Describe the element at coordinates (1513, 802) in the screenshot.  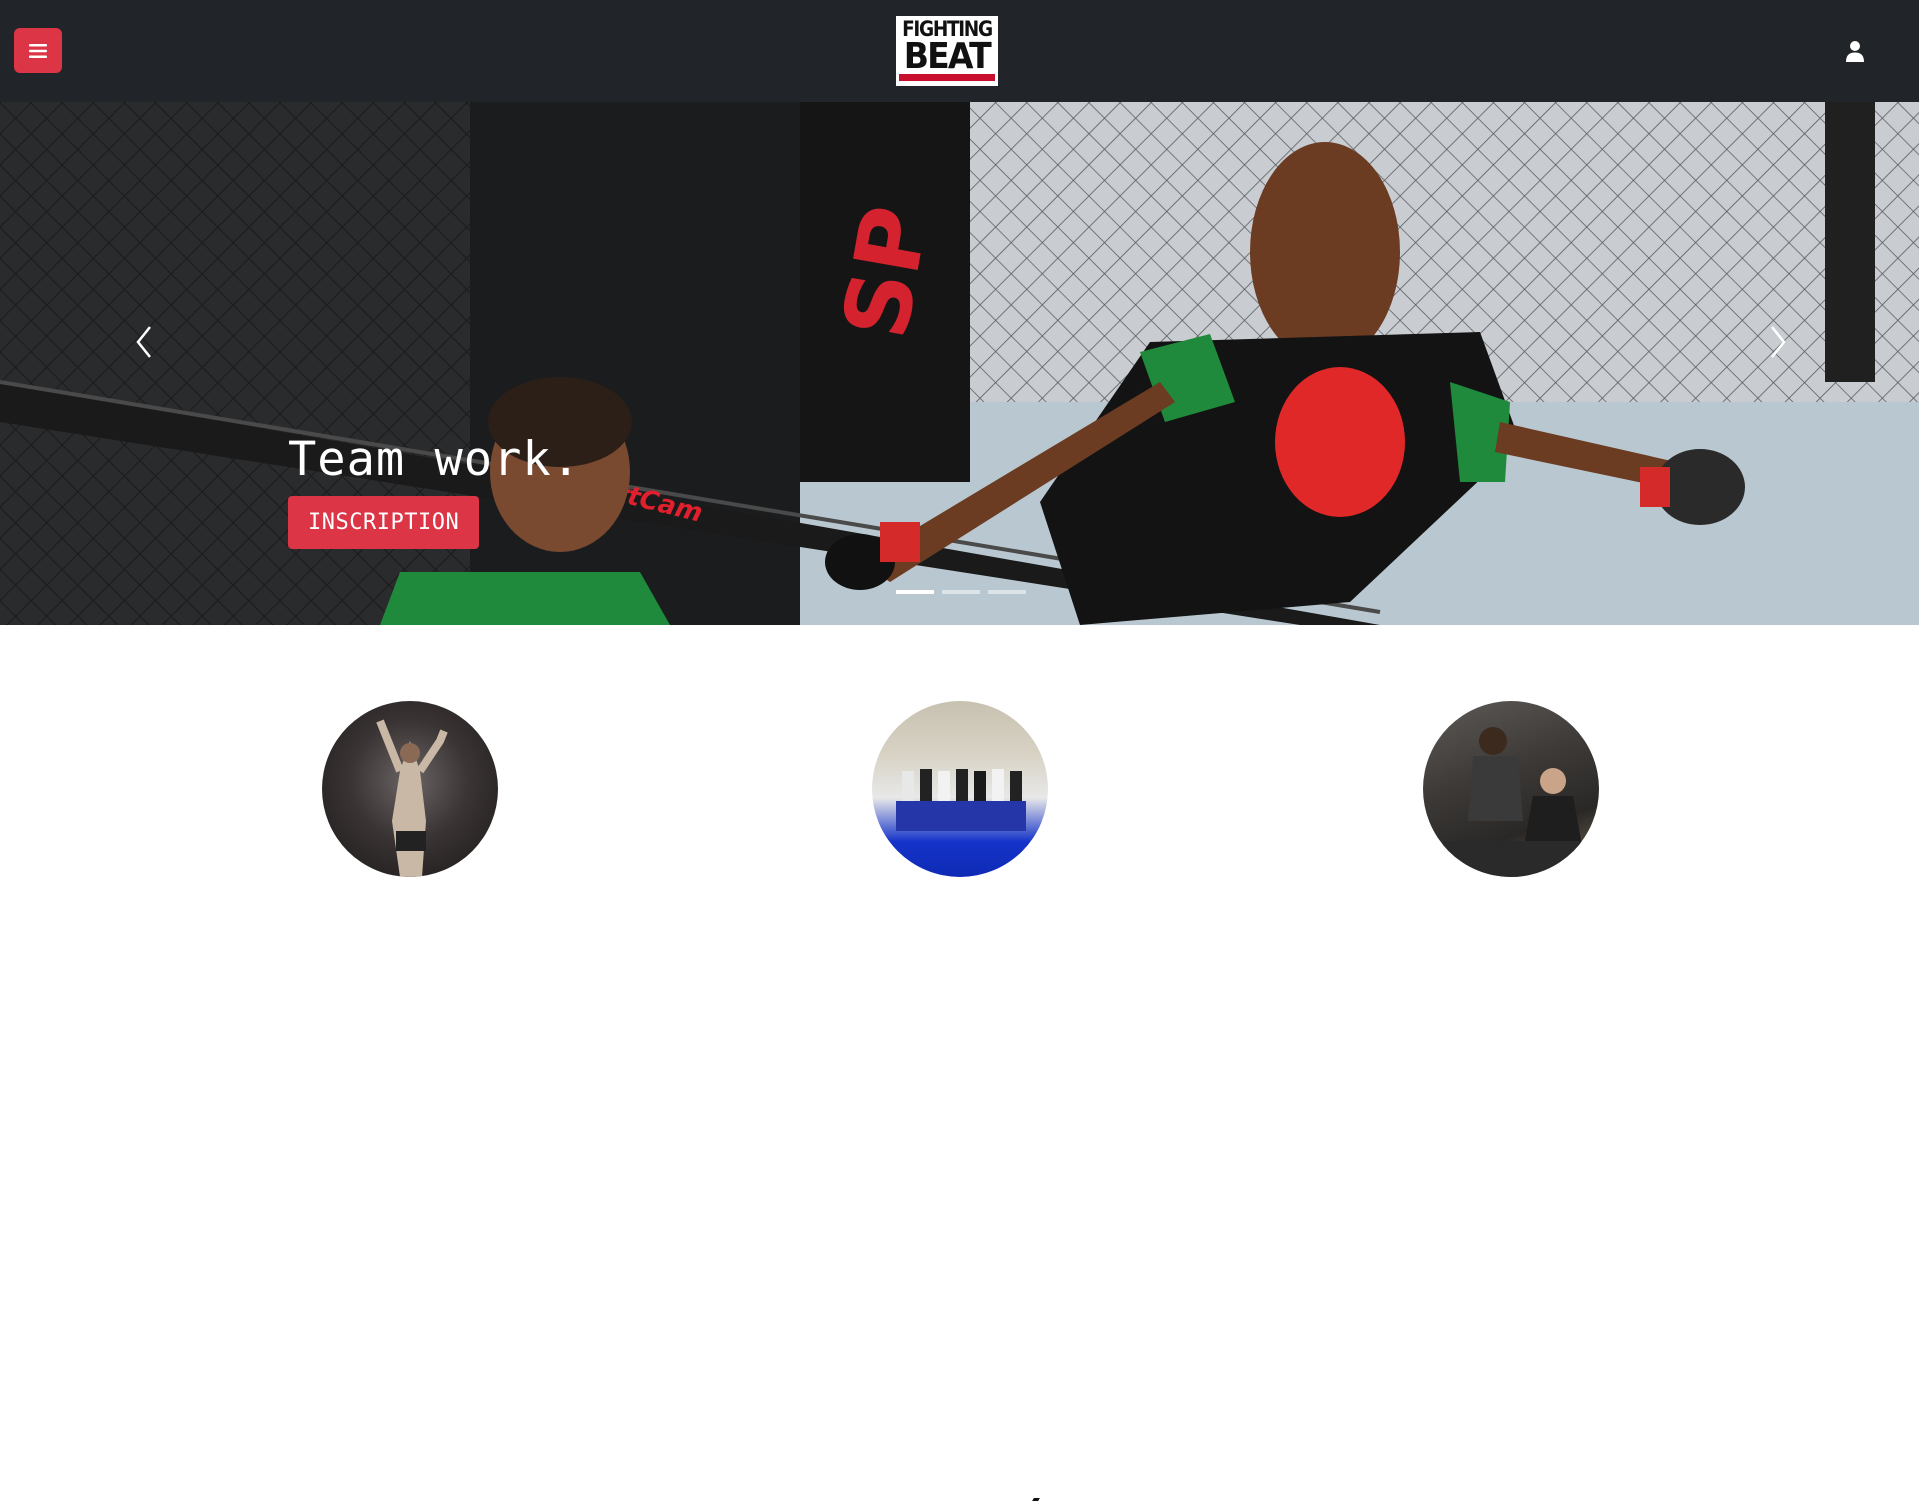
I see `grappling-scene` at that location.